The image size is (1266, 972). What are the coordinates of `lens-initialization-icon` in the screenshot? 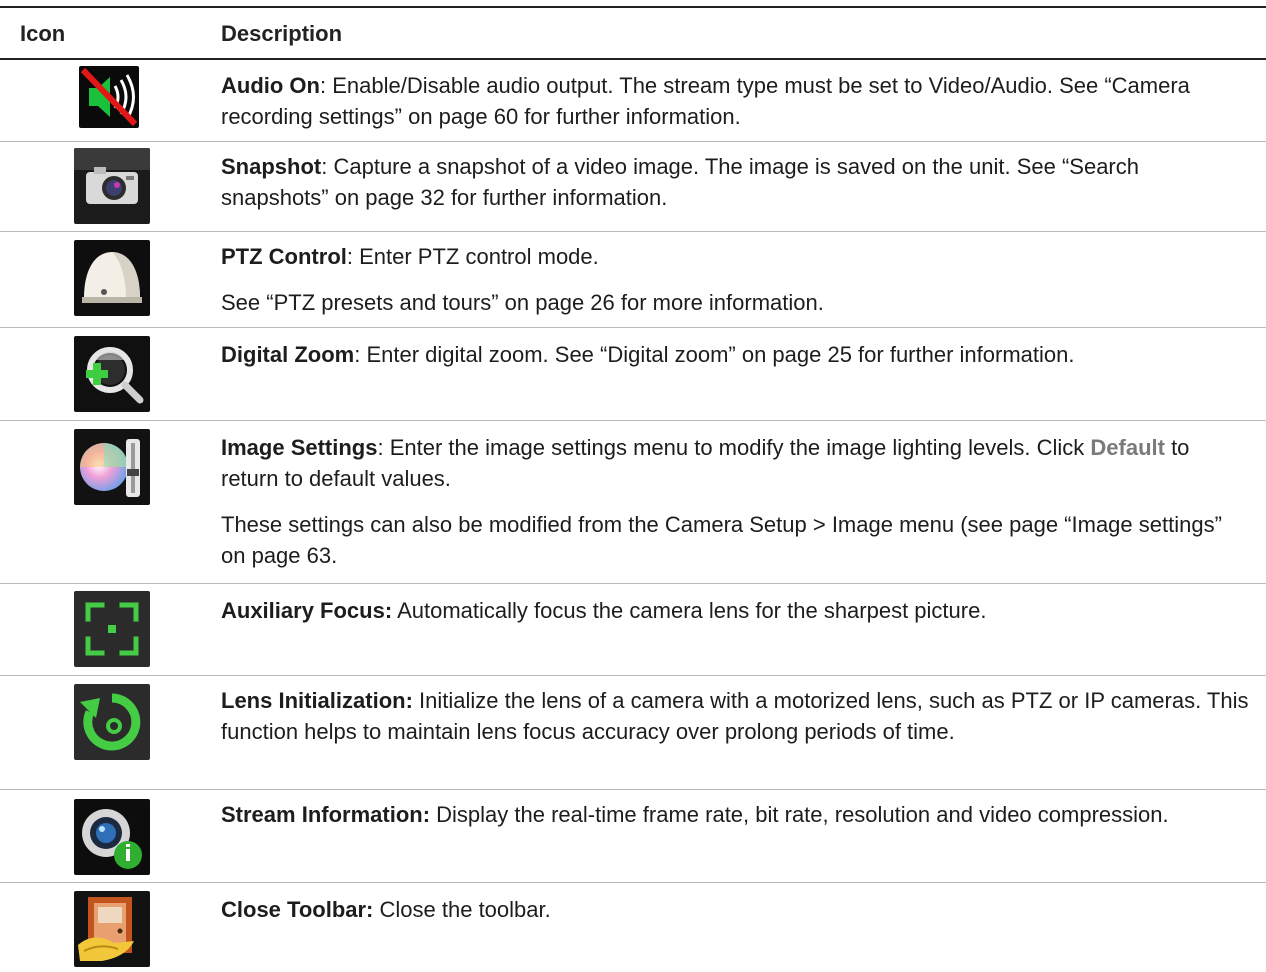 It's located at (112, 722).